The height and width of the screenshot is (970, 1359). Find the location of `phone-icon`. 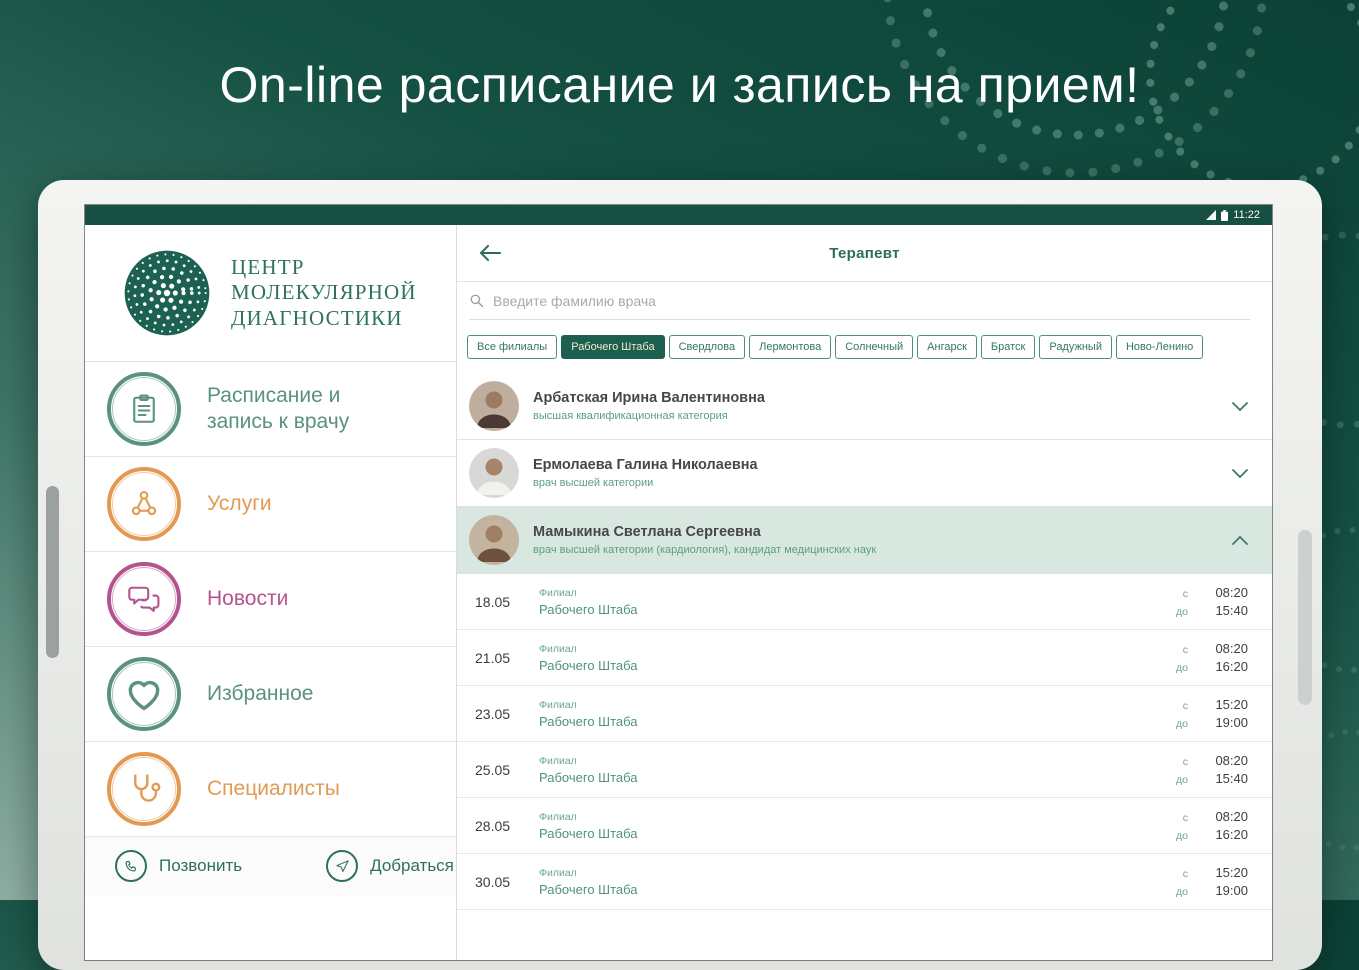

phone-icon is located at coordinates (131, 866).